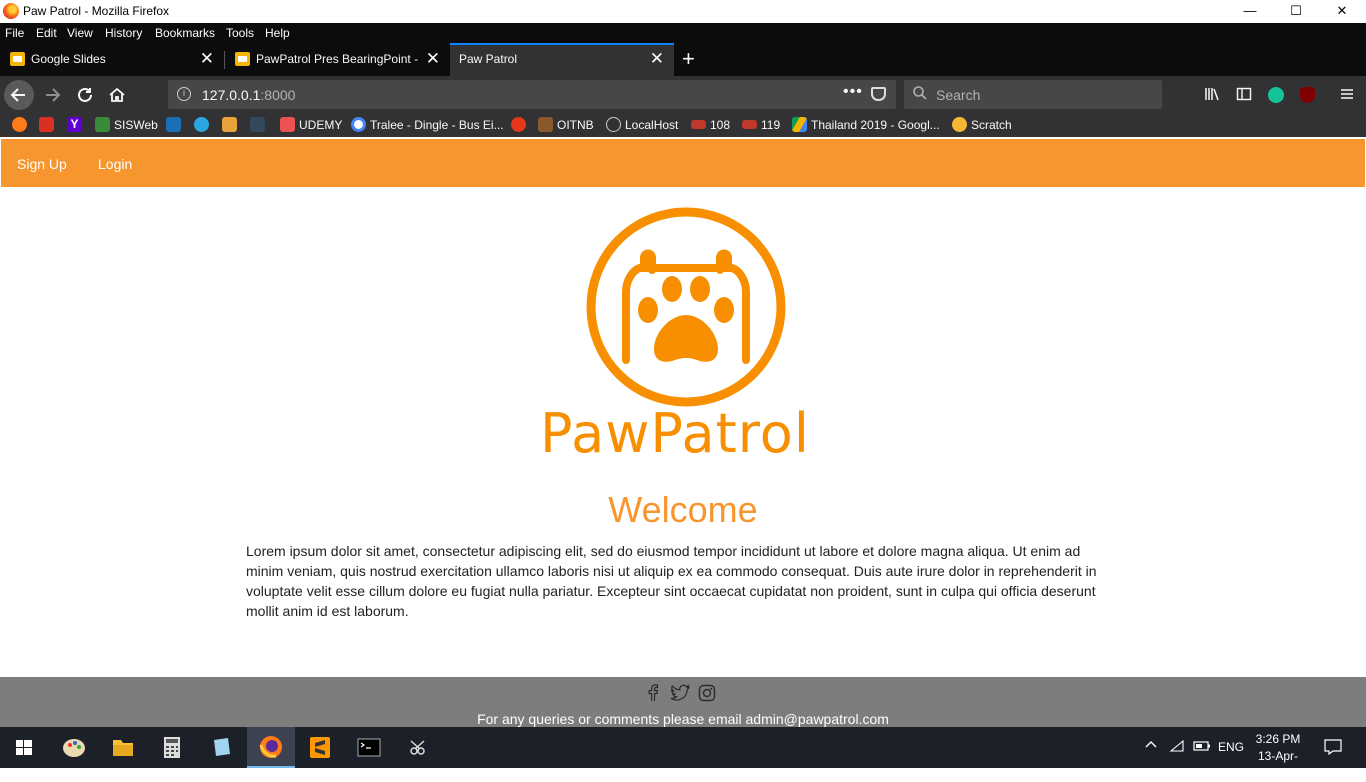 The width and height of the screenshot is (1366, 782). I want to click on bookmark-layers, so click(175, 125).